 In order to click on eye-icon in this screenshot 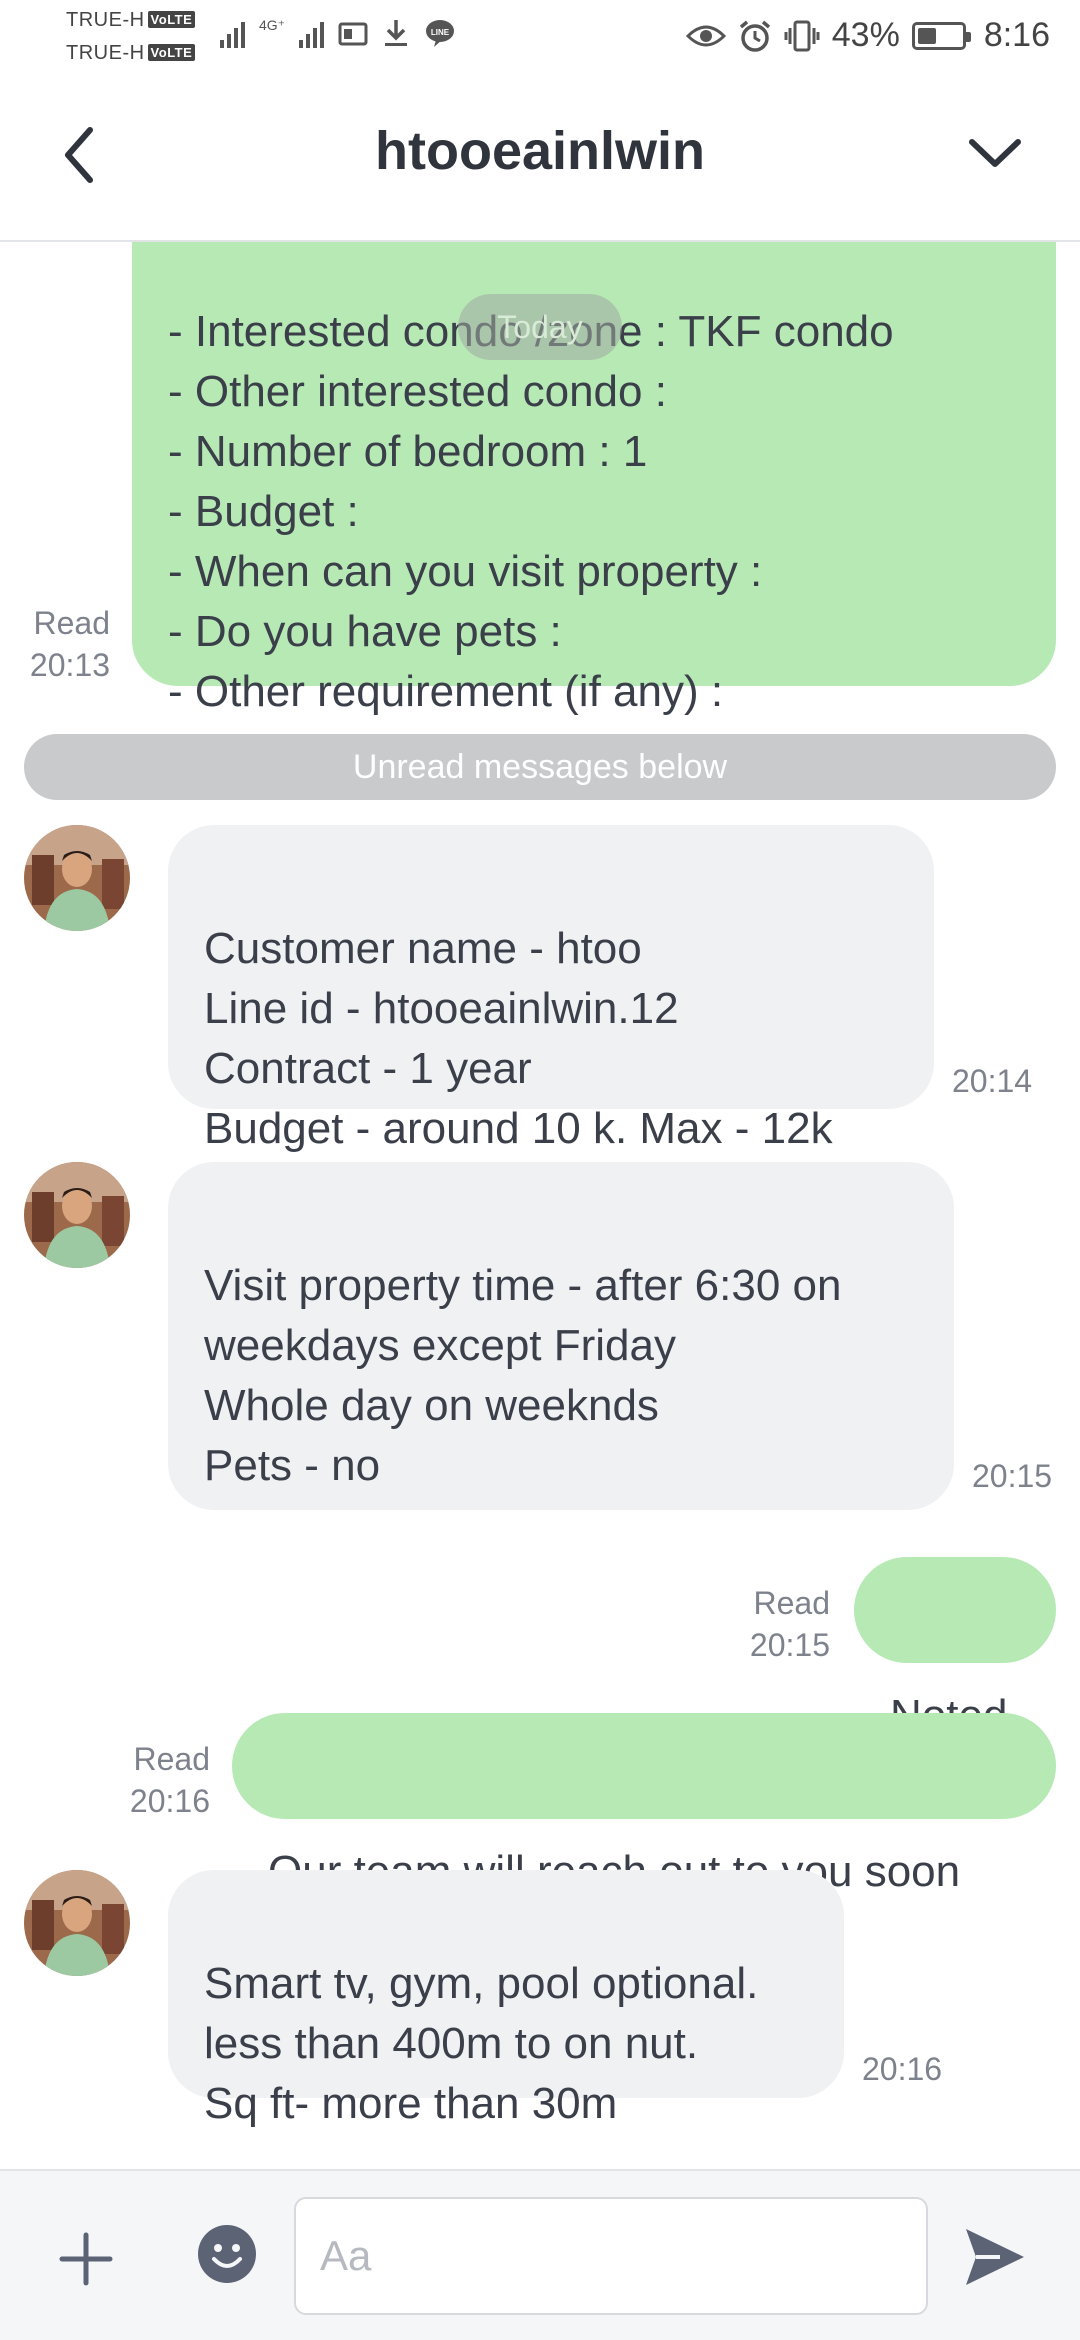, I will do `click(705, 35)`.